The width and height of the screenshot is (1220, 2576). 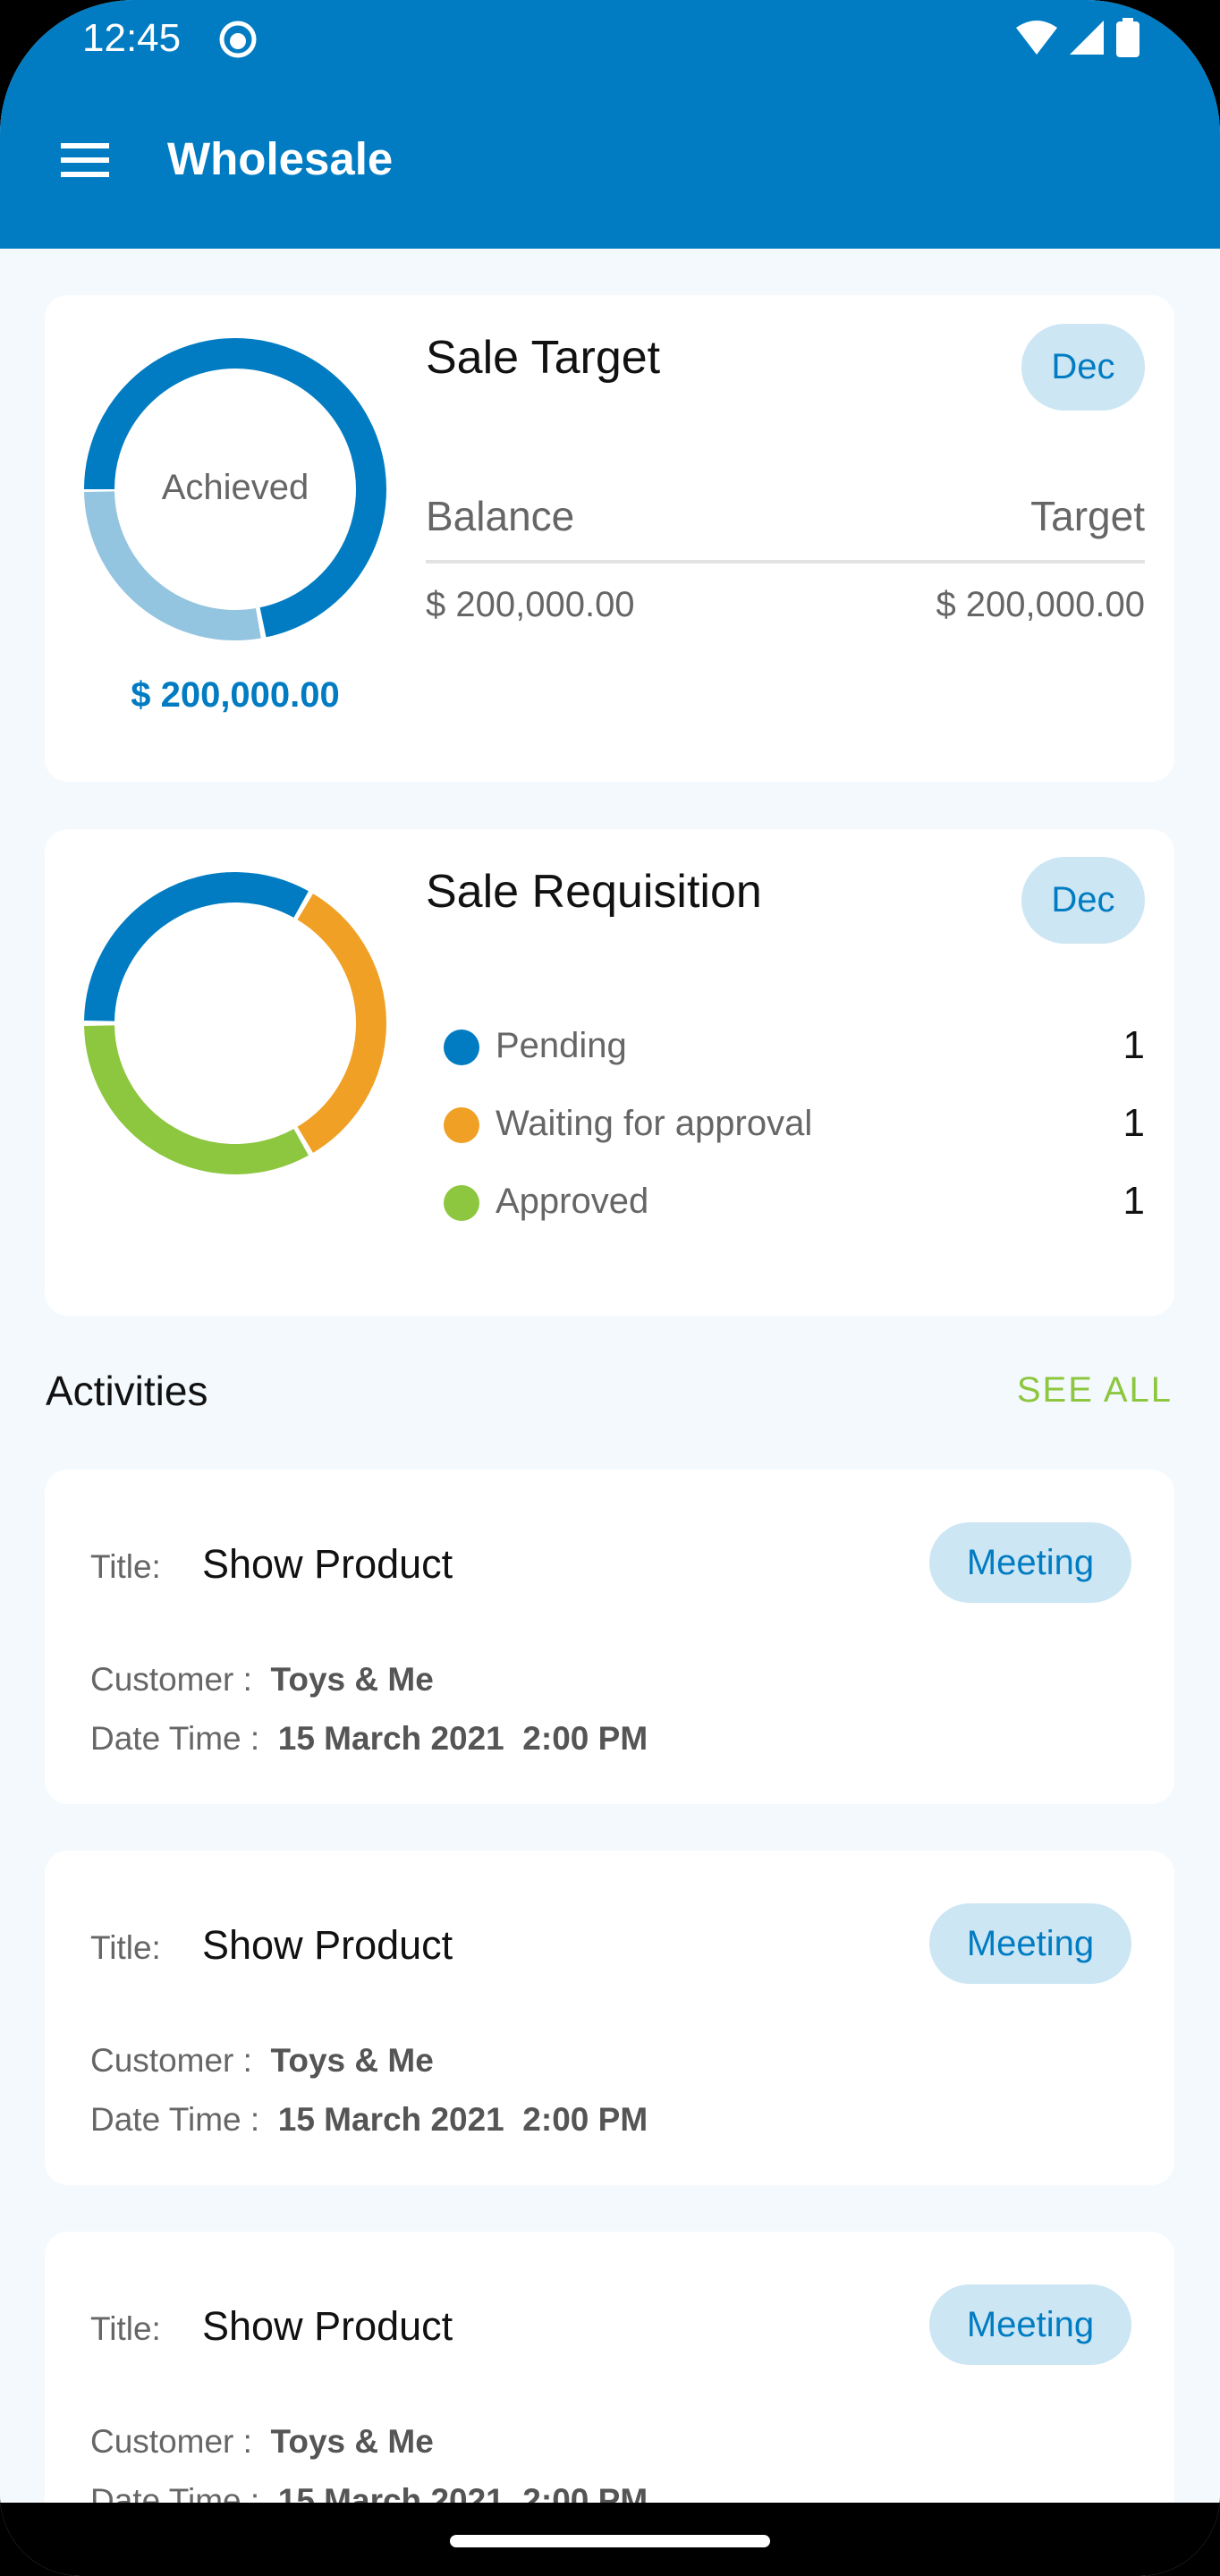 What do you see at coordinates (543, 358) in the screenshot?
I see `sale-target-title: Sale Target` at bounding box center [543, 358].